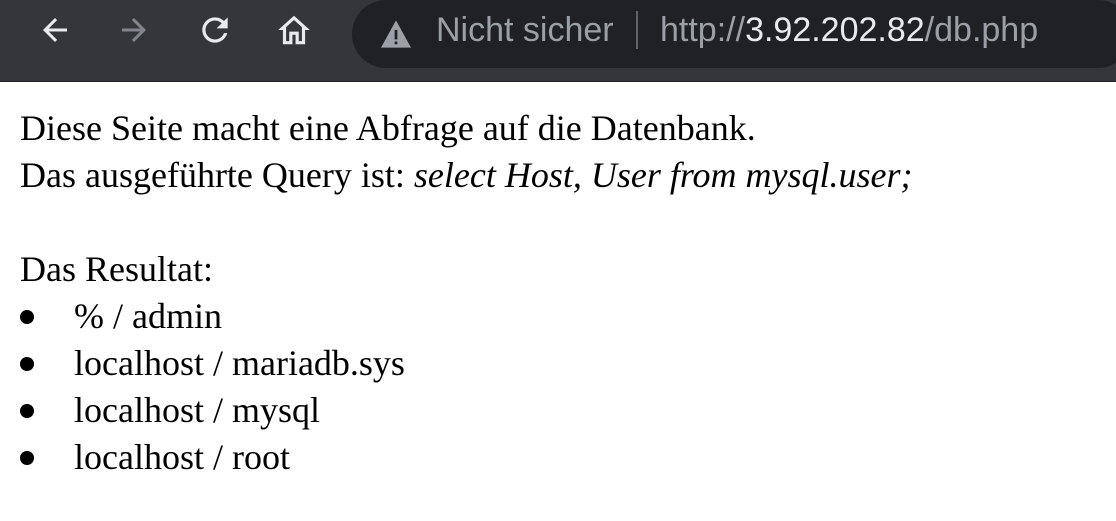 The width and height of the screenshot is (1116, 521). Describe the element at coordinates (116, 269) in the screenshot. I see `result-label: Das Resultat:` at that location.